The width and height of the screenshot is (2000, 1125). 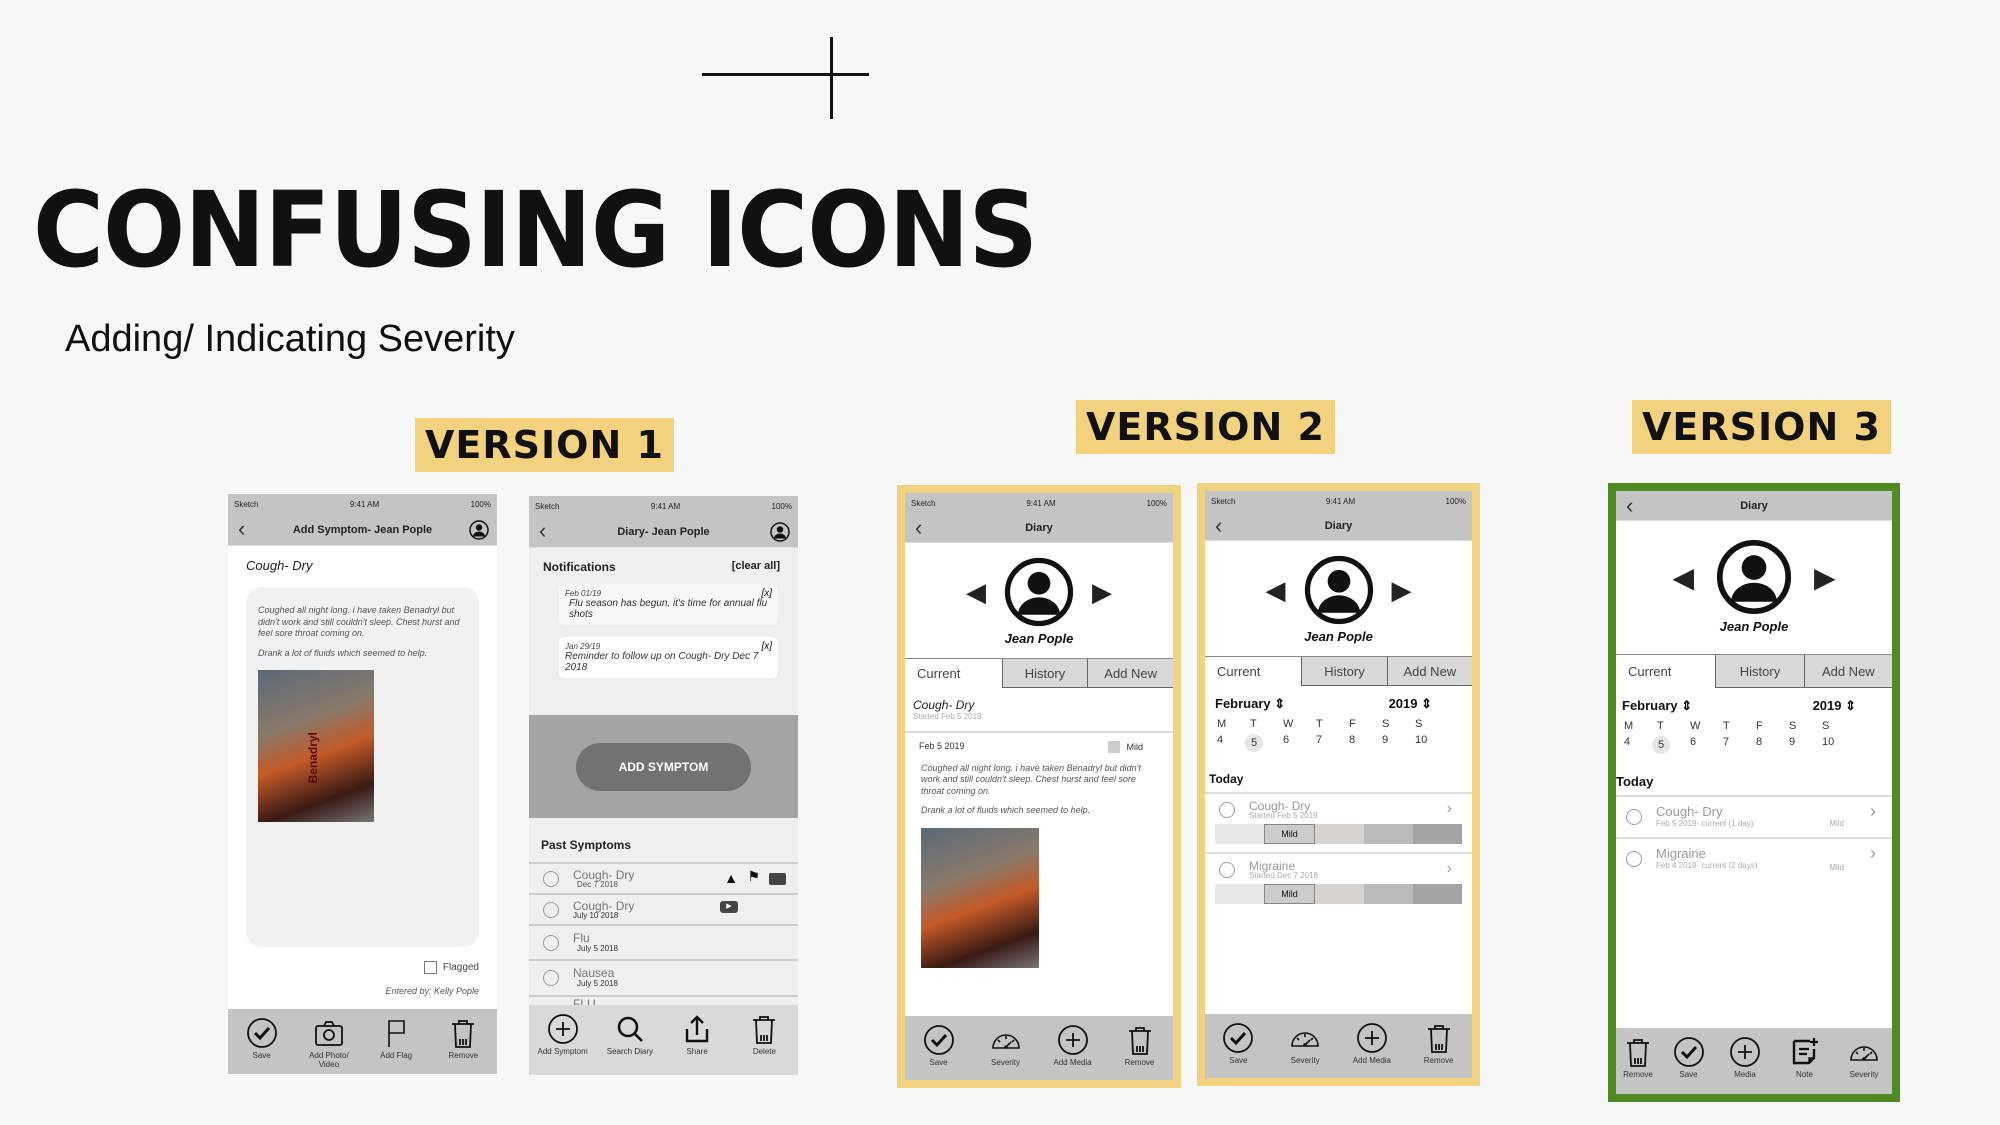 I want to click on attached-photo: Benadryl, so click(x=316, y=745).